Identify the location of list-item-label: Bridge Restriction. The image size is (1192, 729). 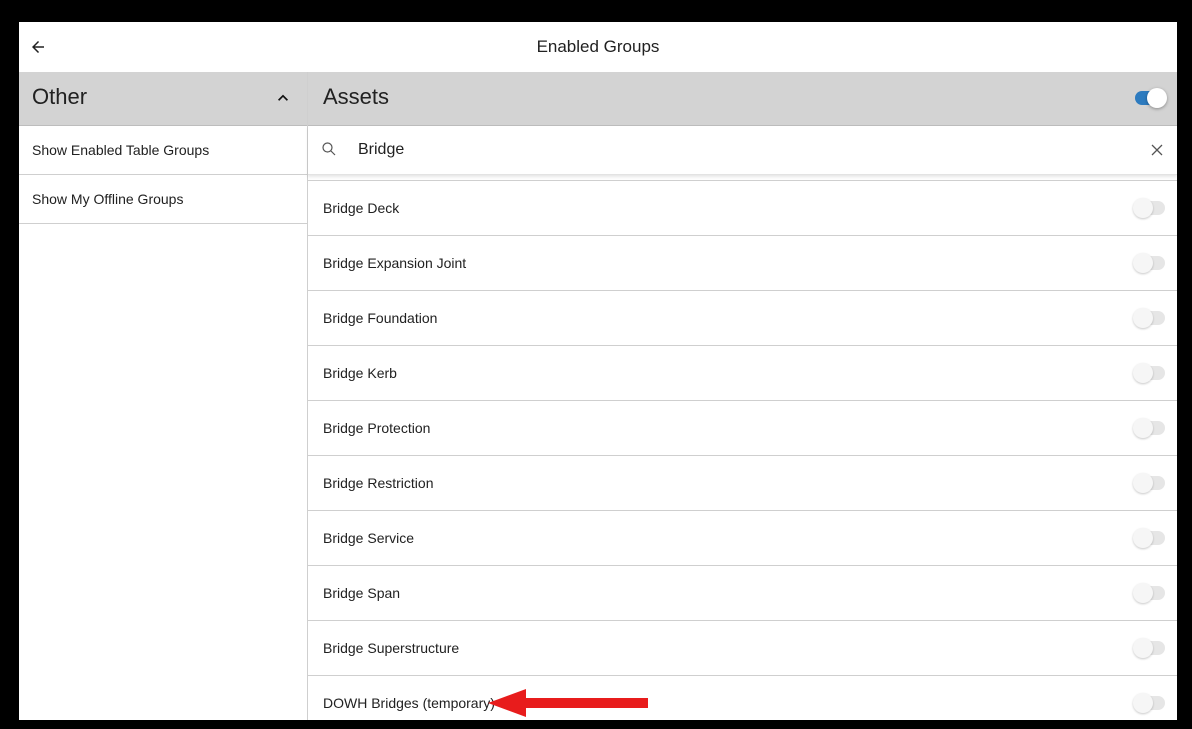
(378, 483).